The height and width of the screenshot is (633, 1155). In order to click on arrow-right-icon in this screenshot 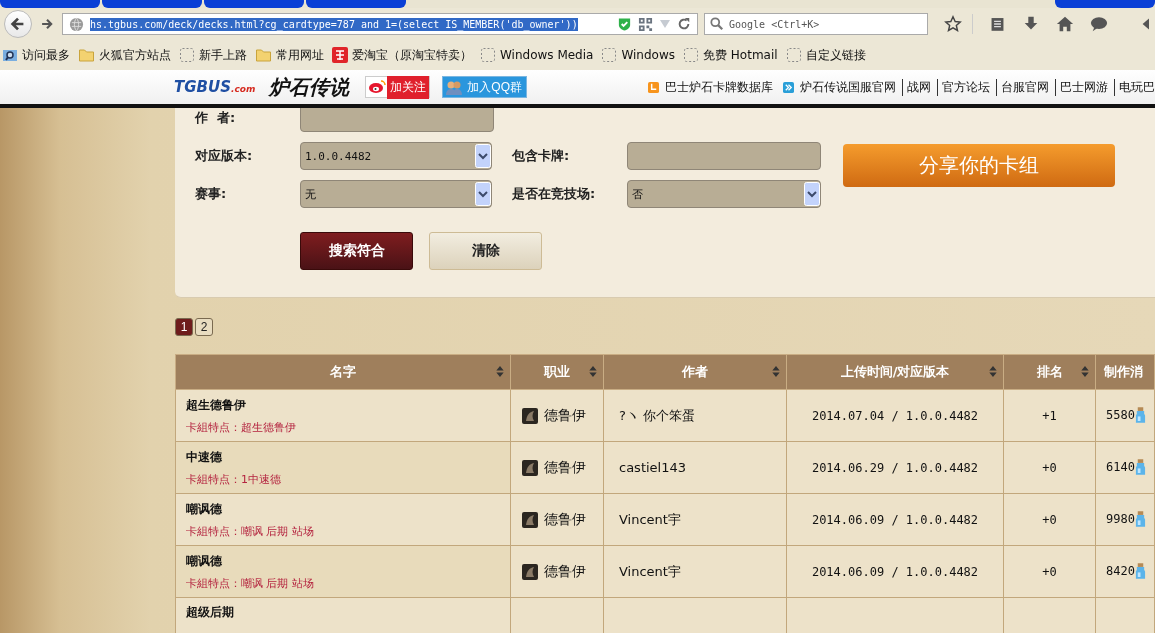, I will do `click(47, 24)`.